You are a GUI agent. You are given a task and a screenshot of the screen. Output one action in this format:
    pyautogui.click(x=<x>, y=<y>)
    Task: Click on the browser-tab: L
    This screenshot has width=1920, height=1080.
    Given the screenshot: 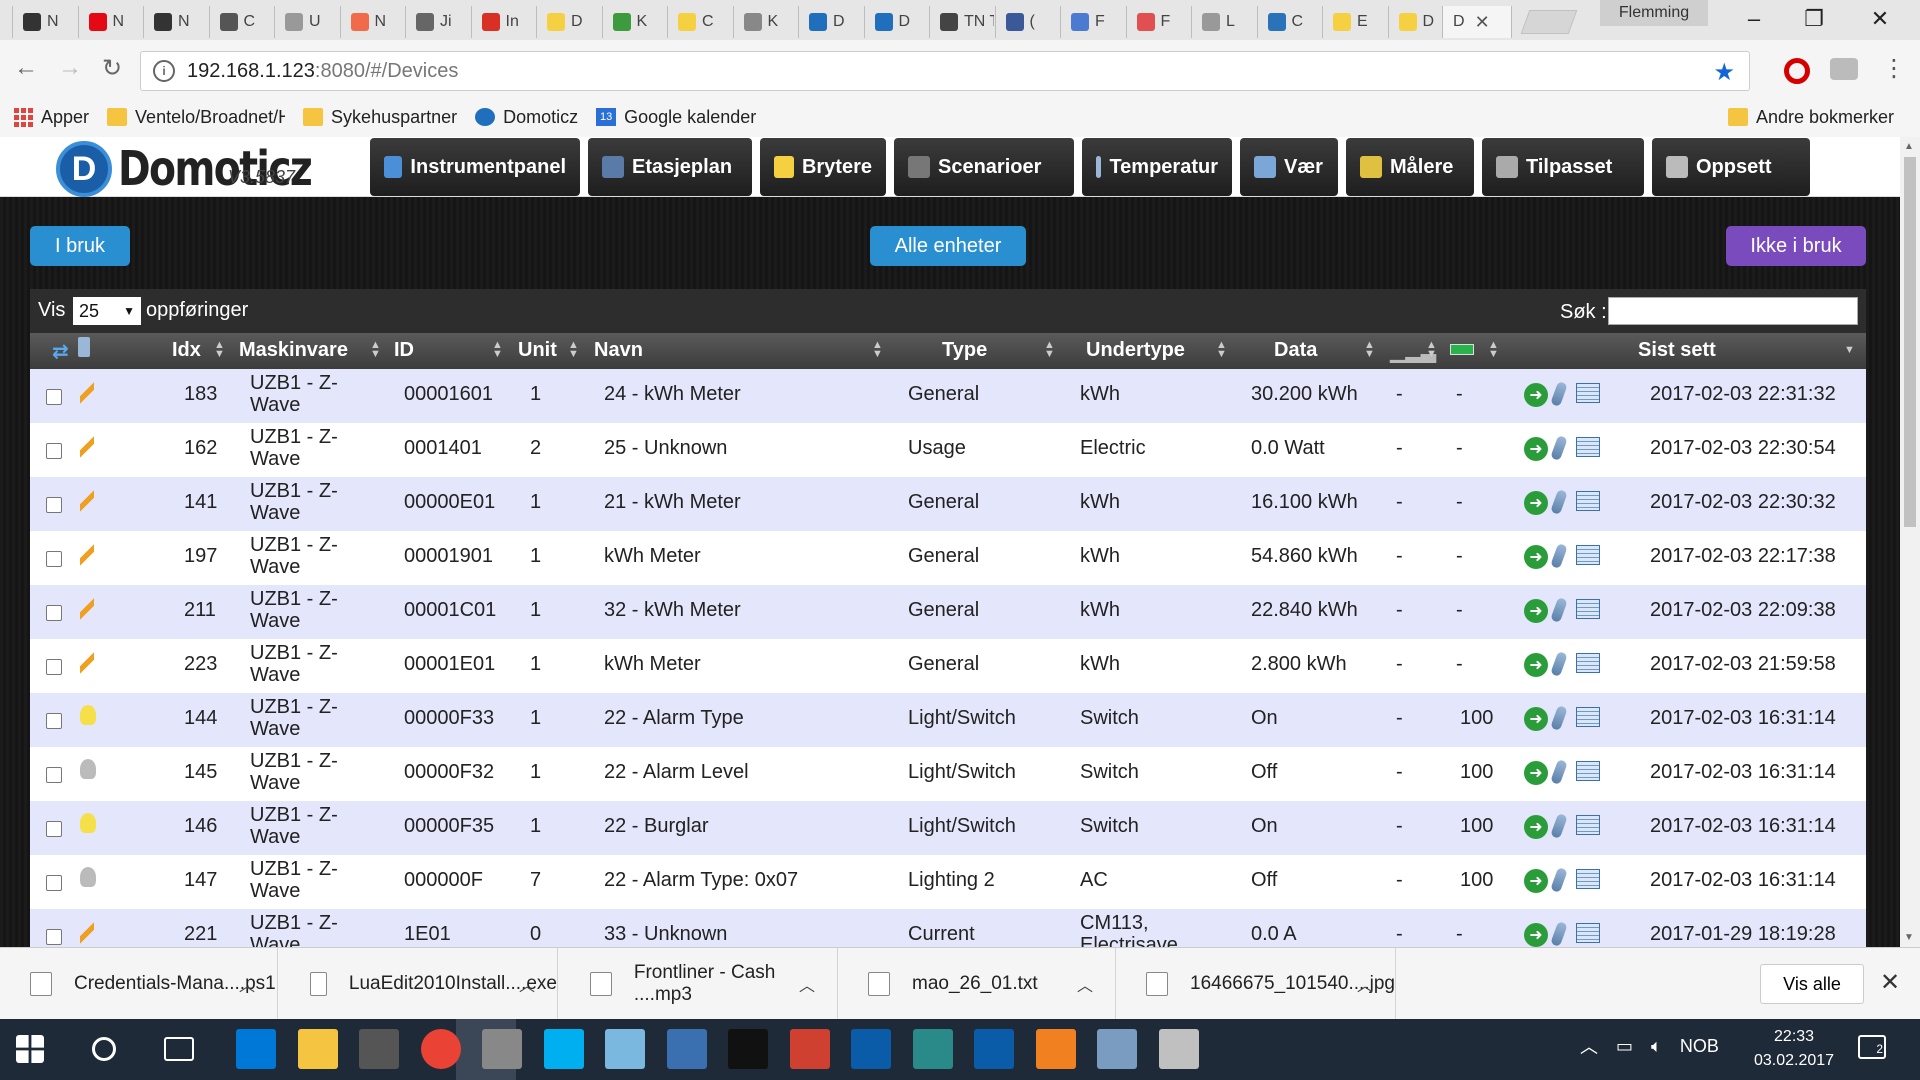 What is the action you would take?
    pyautogui.click(x=1223, y=22)
    